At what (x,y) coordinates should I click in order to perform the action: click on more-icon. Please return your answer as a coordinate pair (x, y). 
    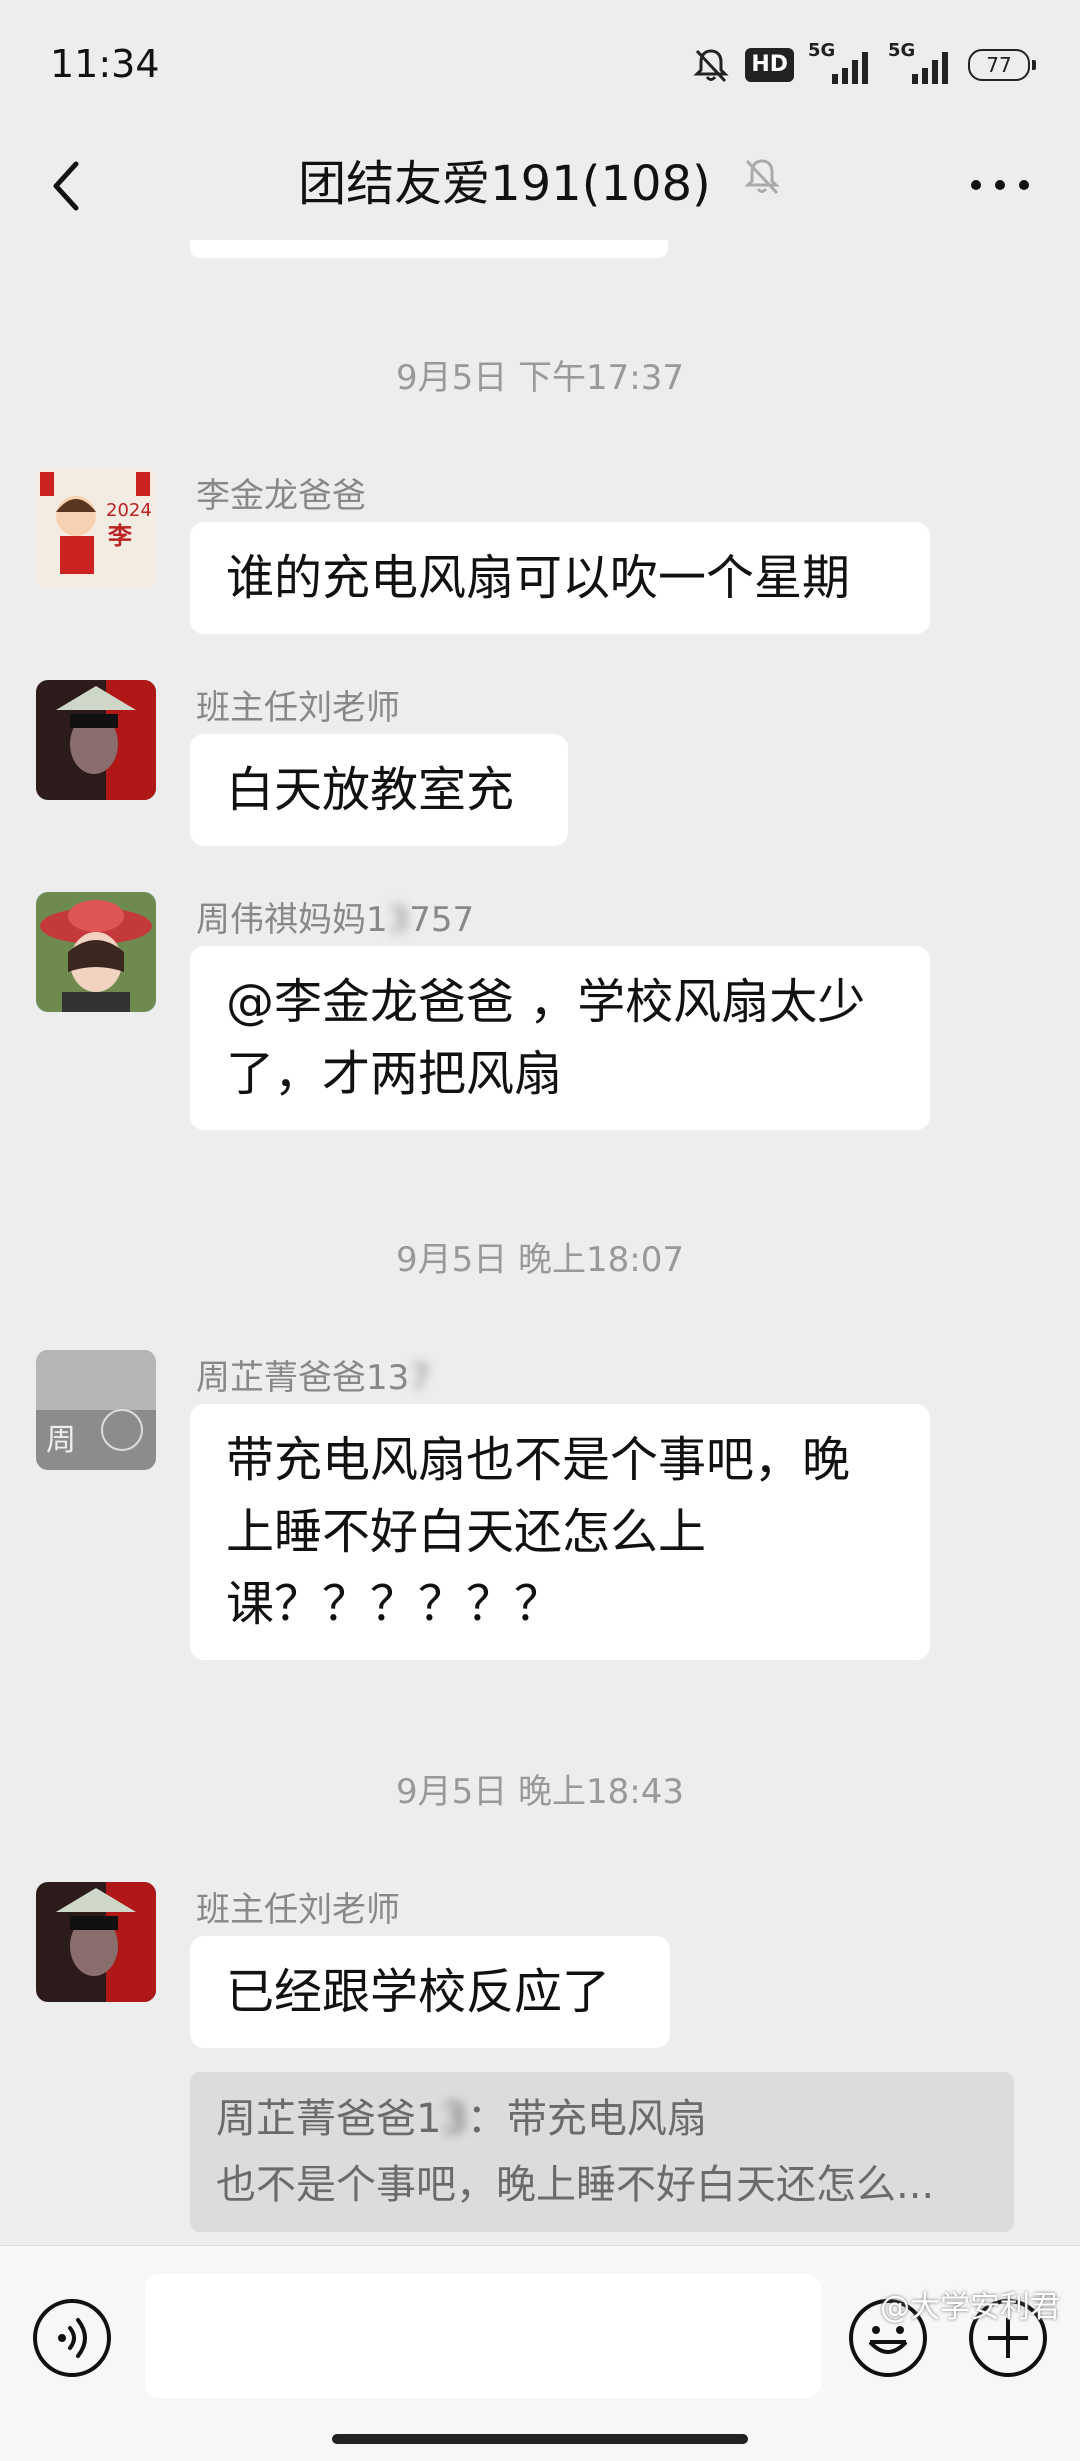
    Looking at the image, I should click on (976, 185).